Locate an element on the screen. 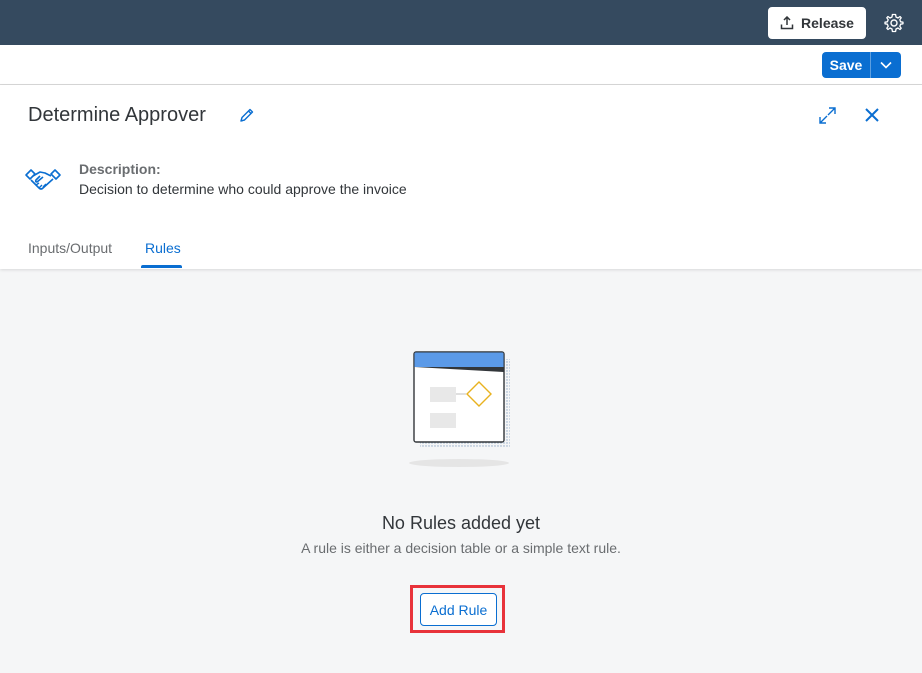 This screenshot has width=922, height=673. save-button: Save is located at coordinates (846, 65).